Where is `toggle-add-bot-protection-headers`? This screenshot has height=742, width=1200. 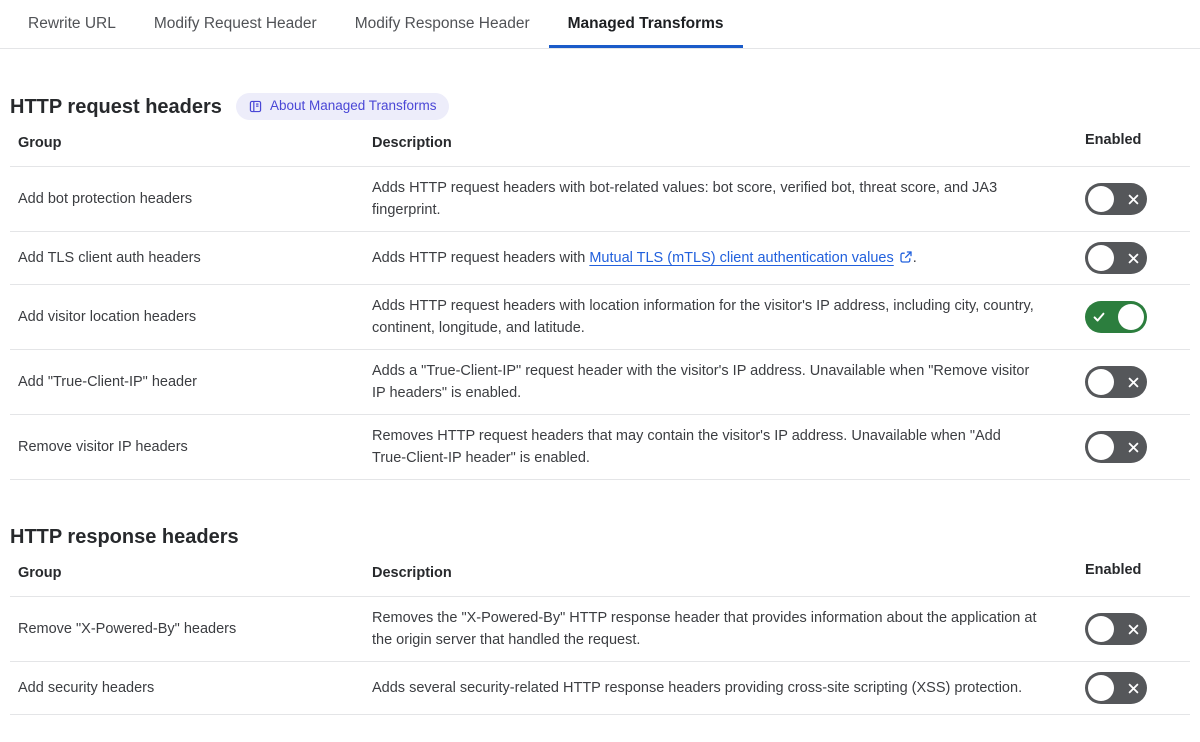
toggle-add-bot-protection-headers is located at coordinates (1116, 199).